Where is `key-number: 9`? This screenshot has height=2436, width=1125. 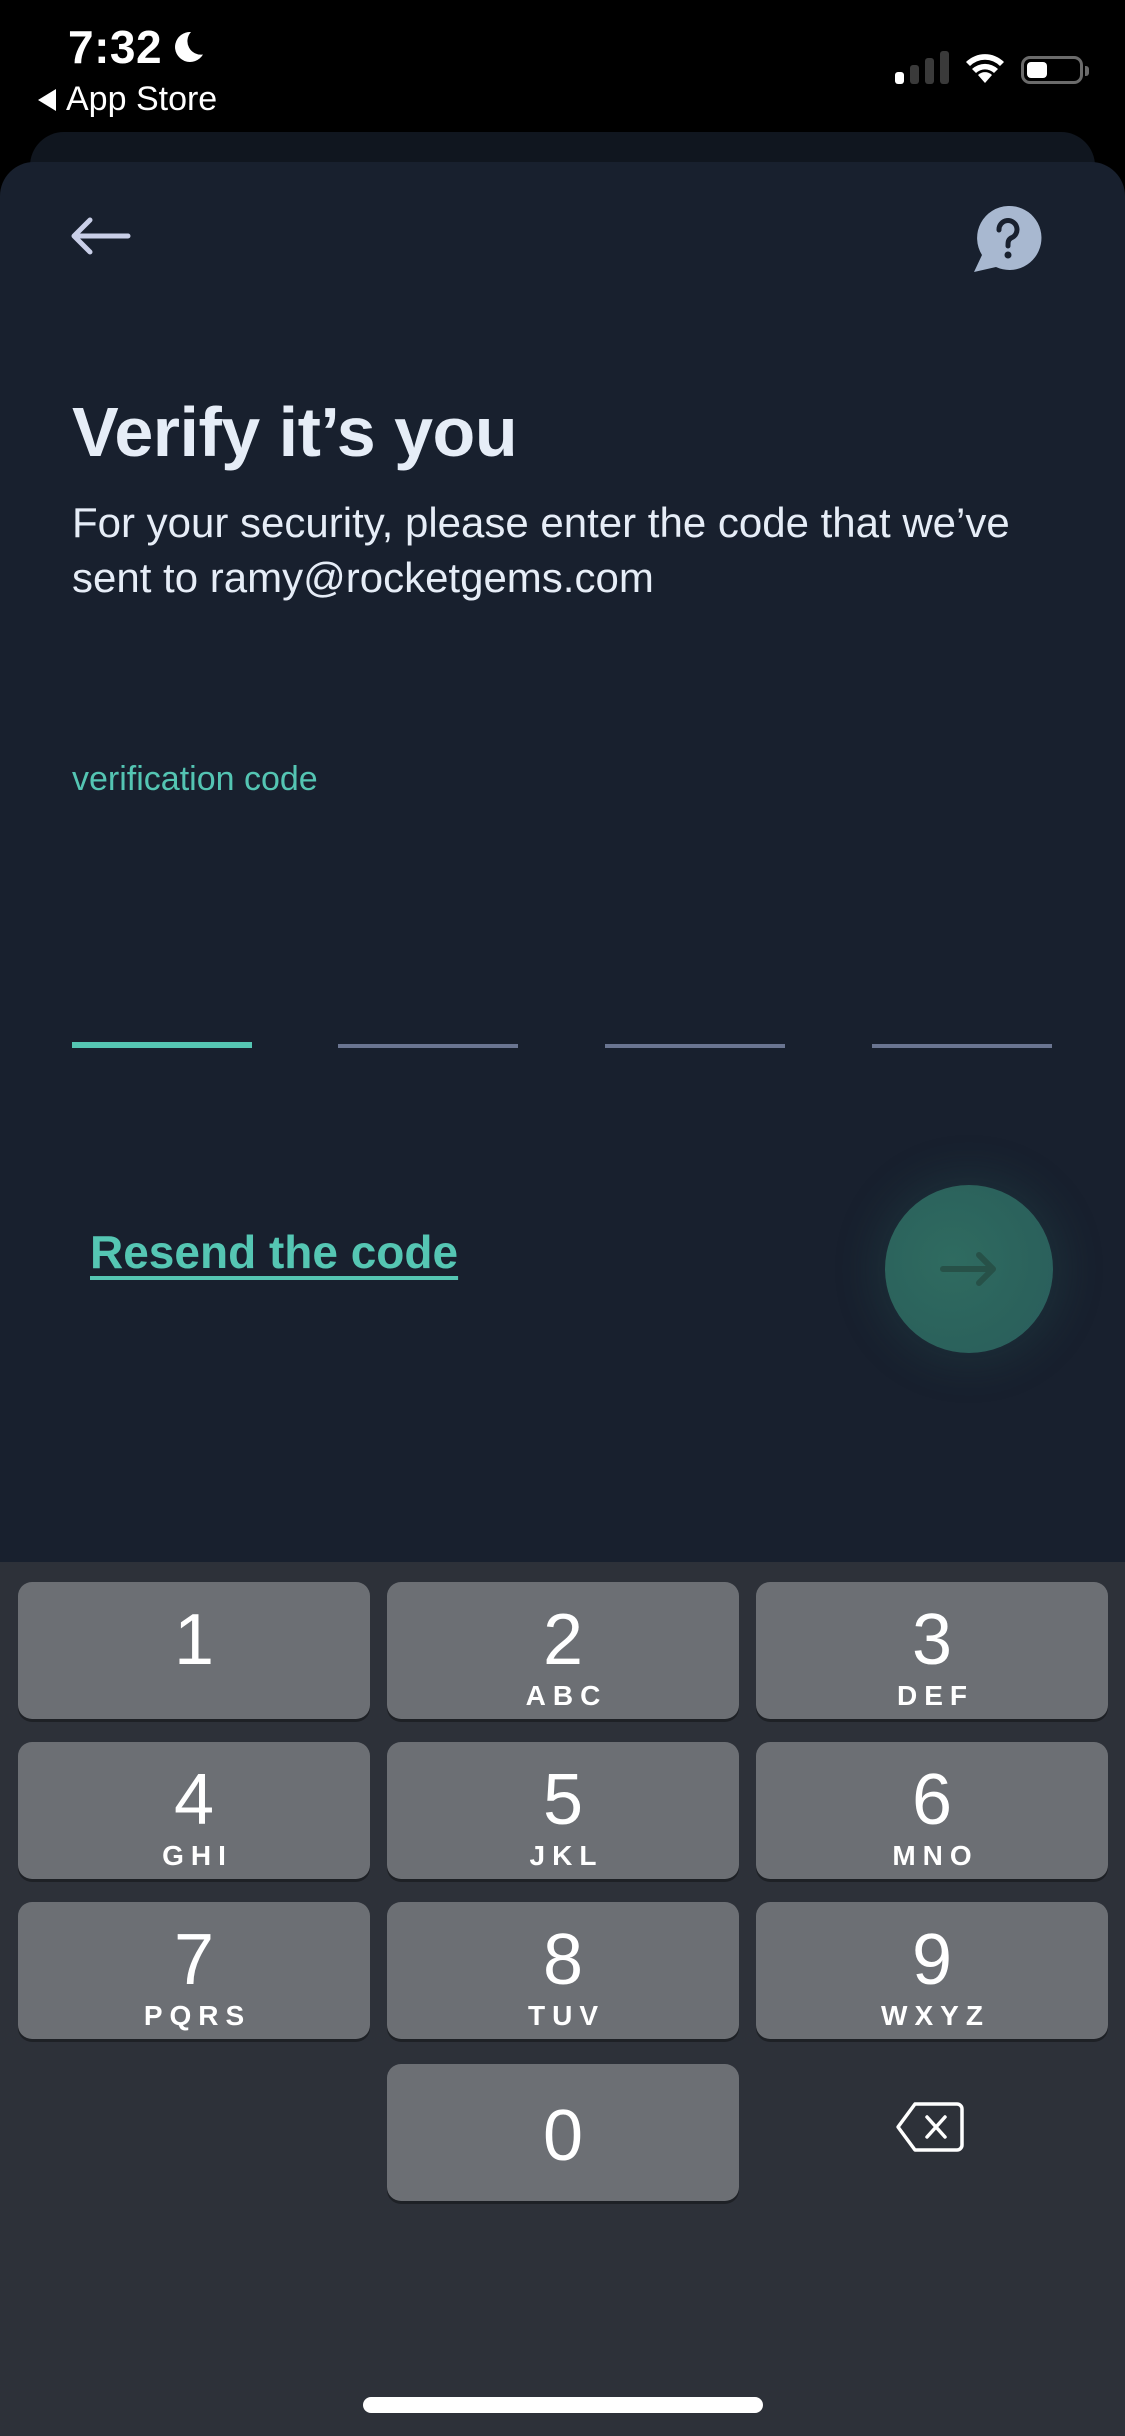 key-number: 9 is located at coordinates (932, 1960).